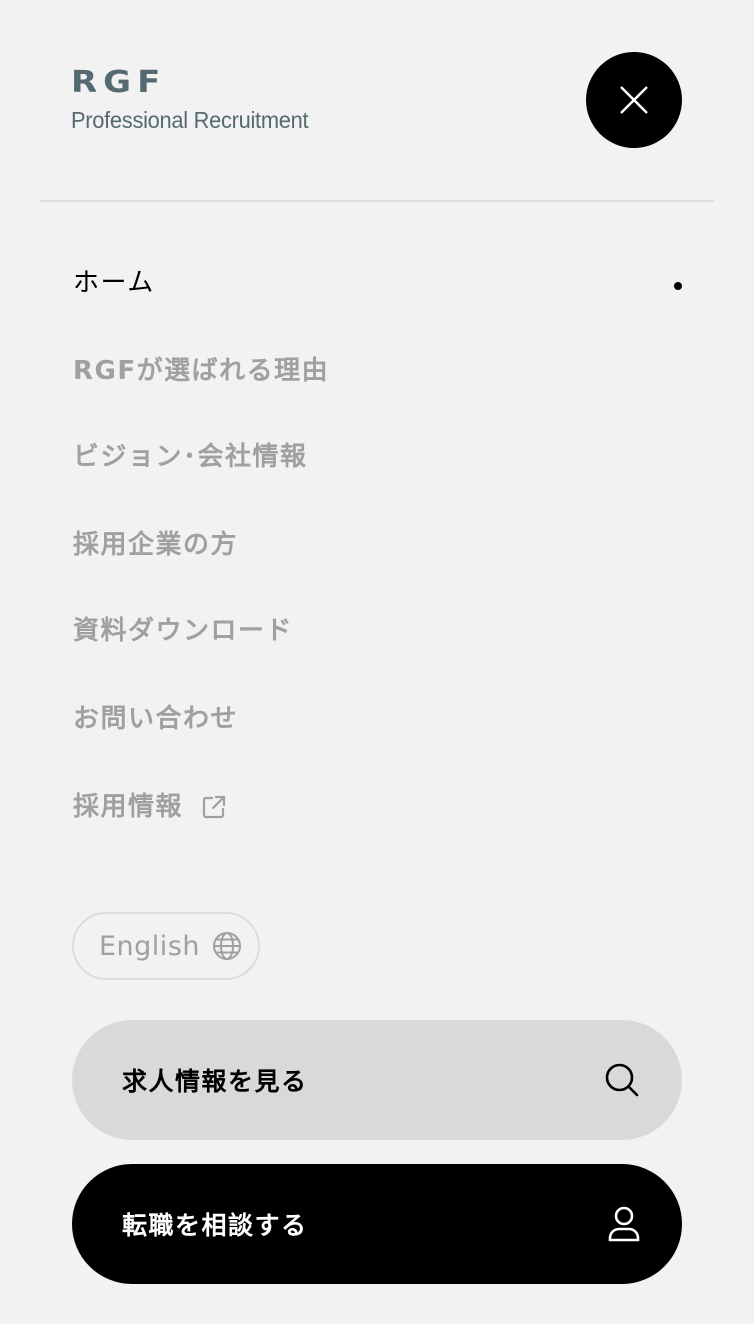 Image resolution: width=754 pixels, height=1324 pixels. I want to click on nav-item-vision-company: ビジョン･会社情報, so click(190, 457).